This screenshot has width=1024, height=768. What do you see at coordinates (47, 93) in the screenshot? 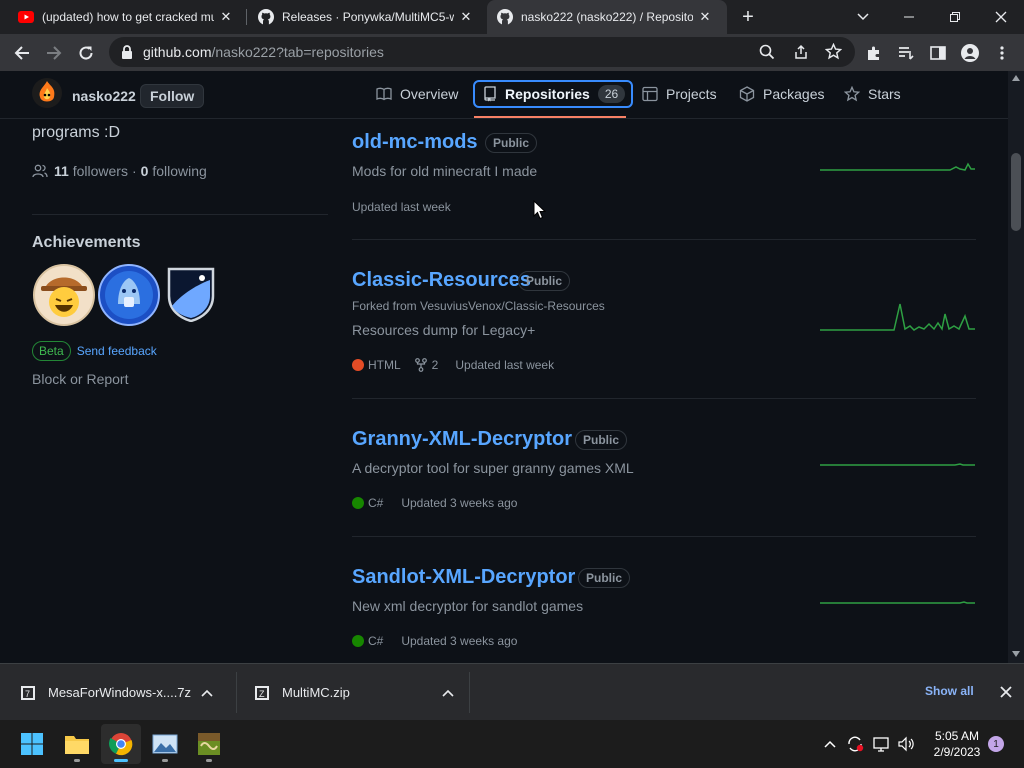
I see `avatar` at bounding box center [47, 93].